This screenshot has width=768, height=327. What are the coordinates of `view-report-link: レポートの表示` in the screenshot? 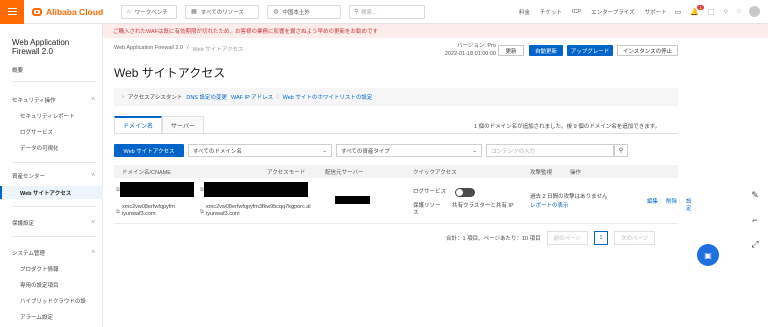 It's located at (549, 206).